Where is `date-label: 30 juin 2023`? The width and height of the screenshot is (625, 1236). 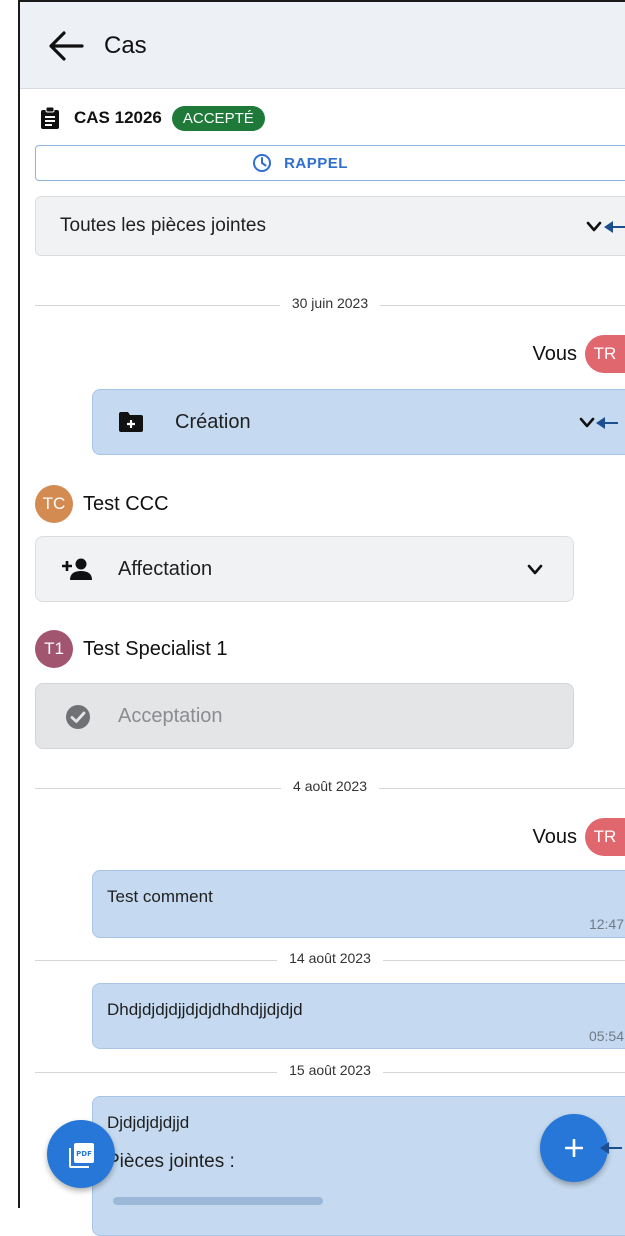
date-label: 30 juin 2023 is located at coordinates (330, 303).